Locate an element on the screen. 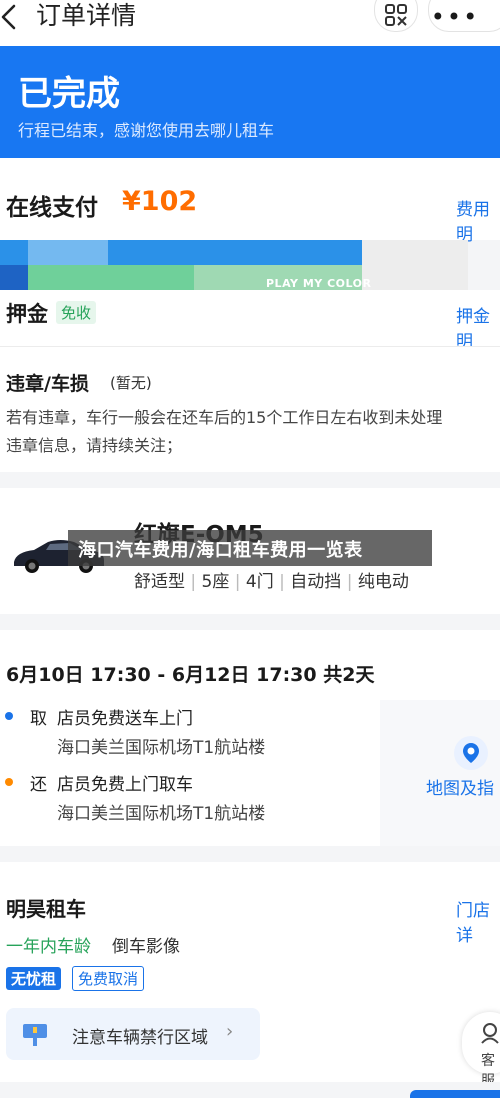  car-spec: 4门 is located at coordinates (259, 582).